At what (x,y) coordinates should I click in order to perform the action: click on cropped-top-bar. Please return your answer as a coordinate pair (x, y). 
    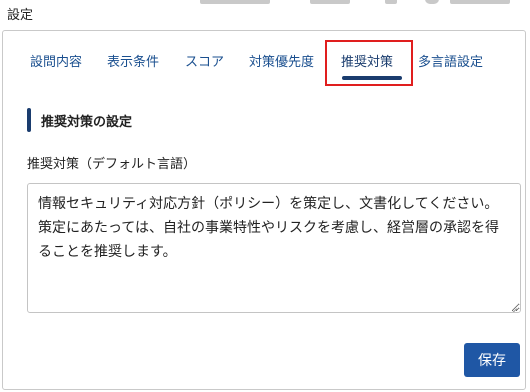
    Looking at the image, I should click on (365, 3).